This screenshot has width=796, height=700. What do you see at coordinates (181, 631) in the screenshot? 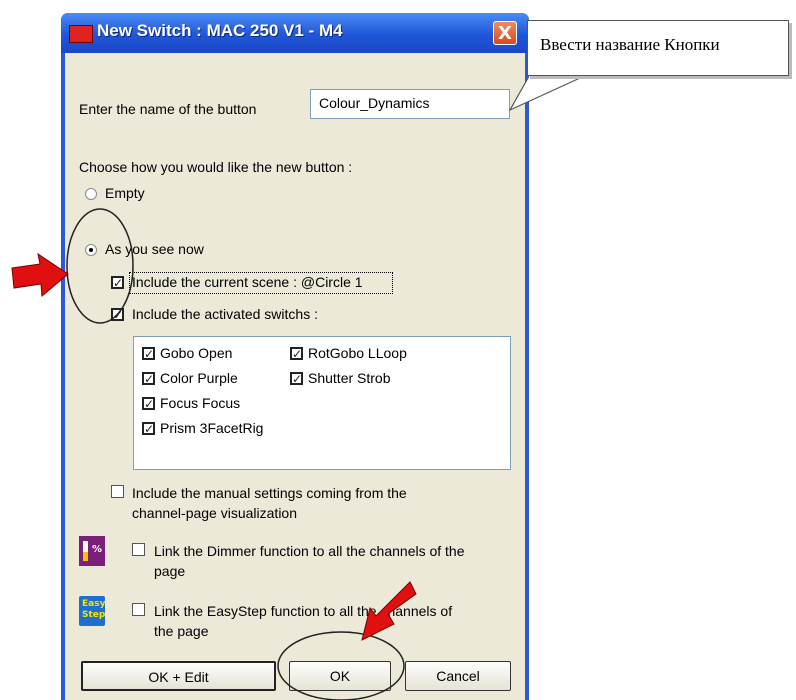
I see `easystep-link-label-line2: the page` at bounding box center [181, 631].